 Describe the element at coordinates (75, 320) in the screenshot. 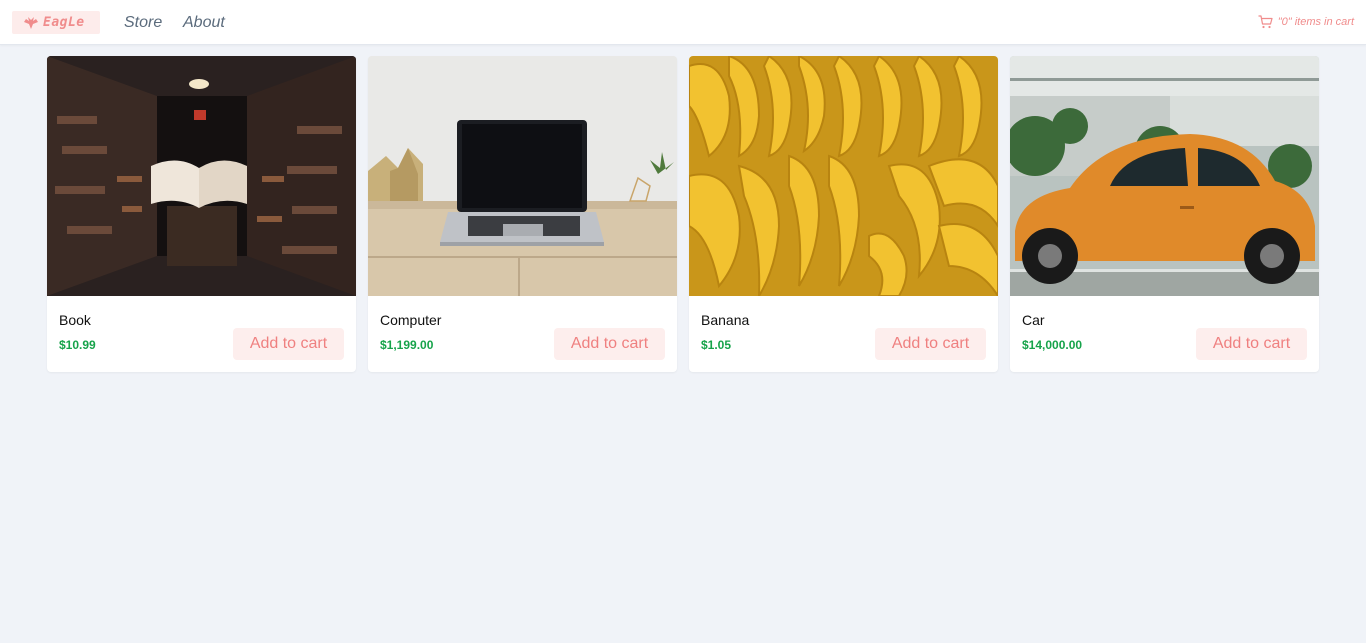

I see `product-name: Book` at that location.